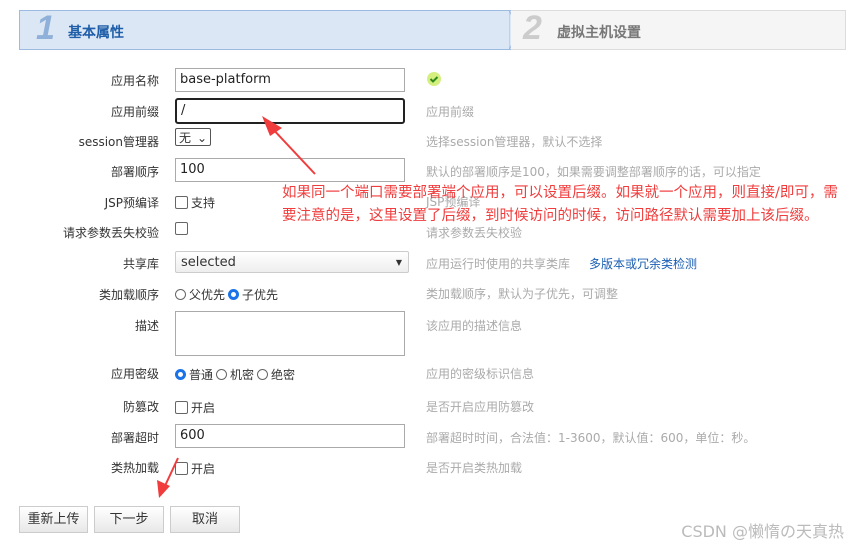 The width and height of the screenshot is (858, 549). Describe the element at coordinates (236, 307) in the screenshot. I see `annotation-arrows` at that location.